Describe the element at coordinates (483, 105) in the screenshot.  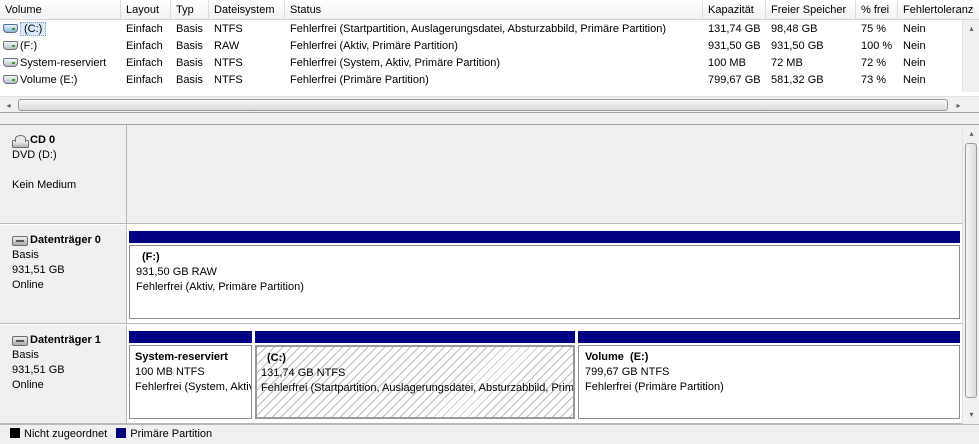
I see `horizontal-scroll-thumb` at that location.